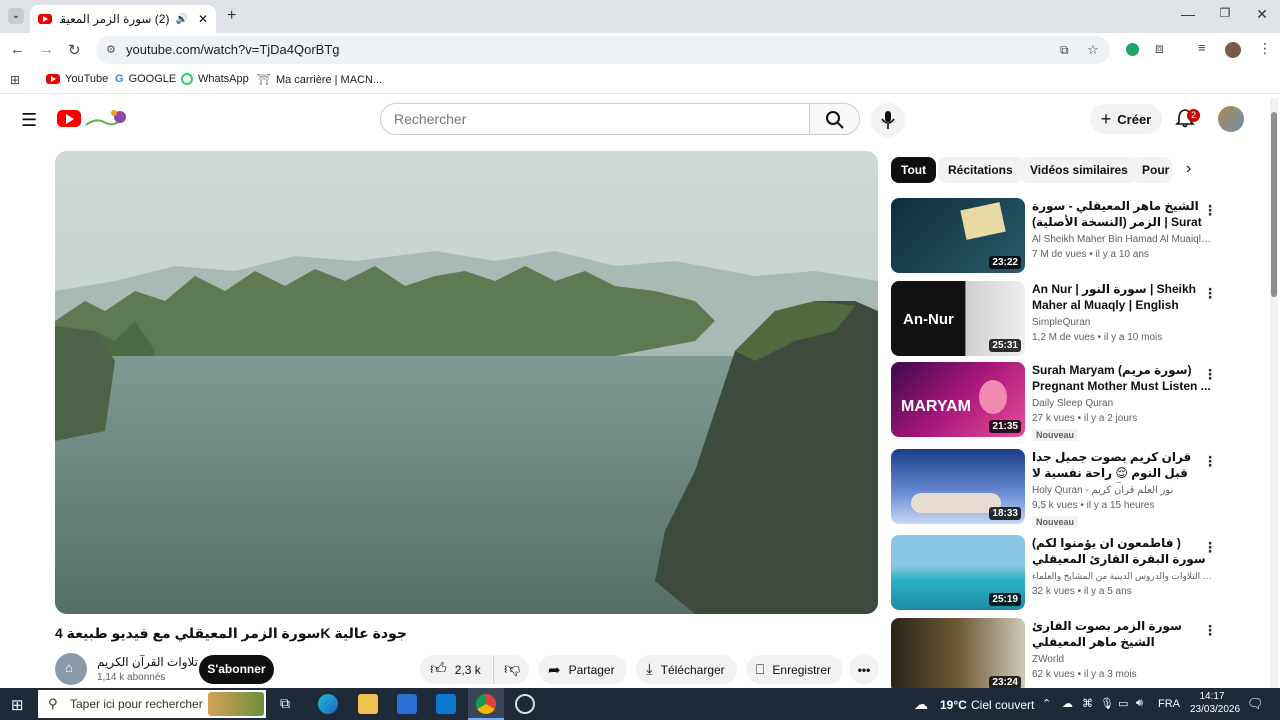 The width and height of the screenshot is (1280, 720). What do you see at coordinates (17, 705) in the screenshot?
I see `windows-start-icon: ⊞` at bounding box center [17, 705].